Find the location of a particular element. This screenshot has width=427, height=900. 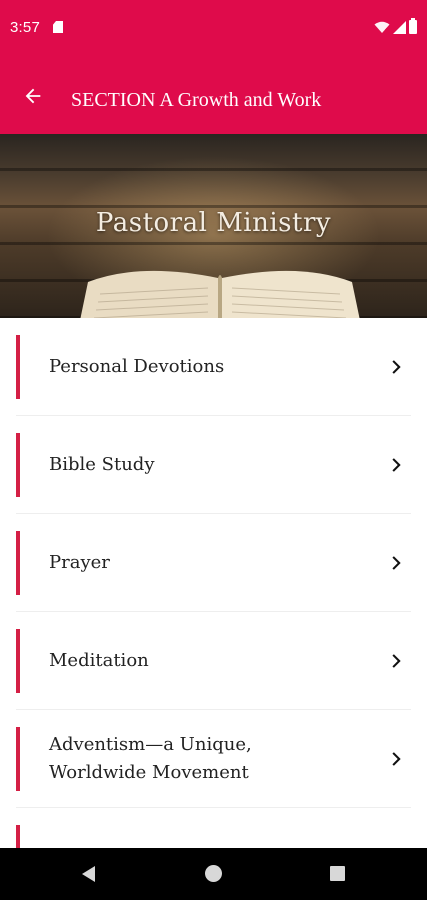

page-title: SECTION A Growth and Work is located at coordinates (196, 100).